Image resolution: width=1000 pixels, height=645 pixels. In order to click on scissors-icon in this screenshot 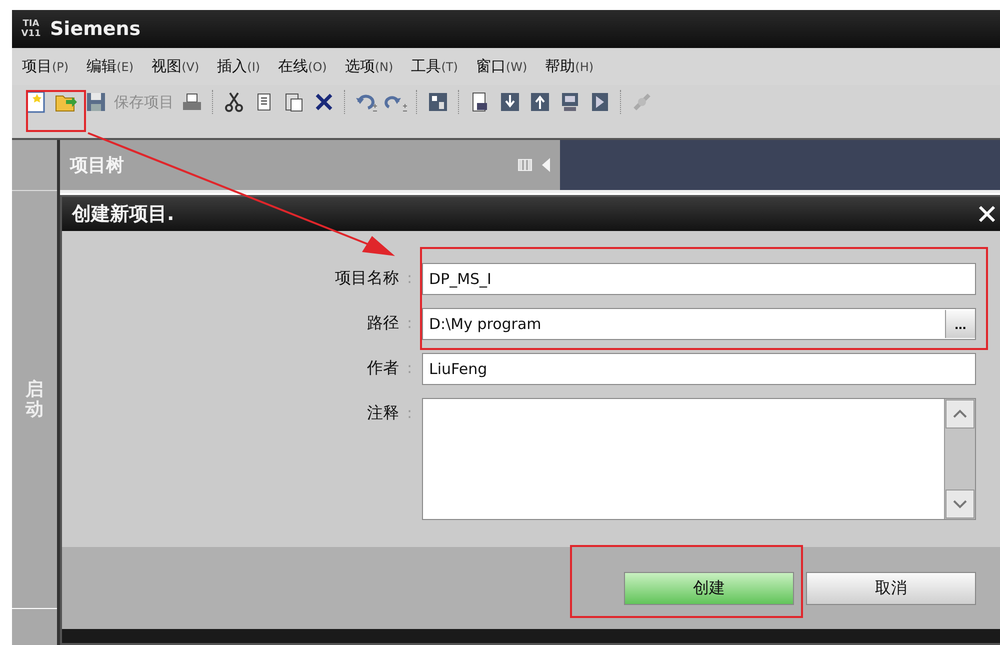, I will do `click(234, 102)`.